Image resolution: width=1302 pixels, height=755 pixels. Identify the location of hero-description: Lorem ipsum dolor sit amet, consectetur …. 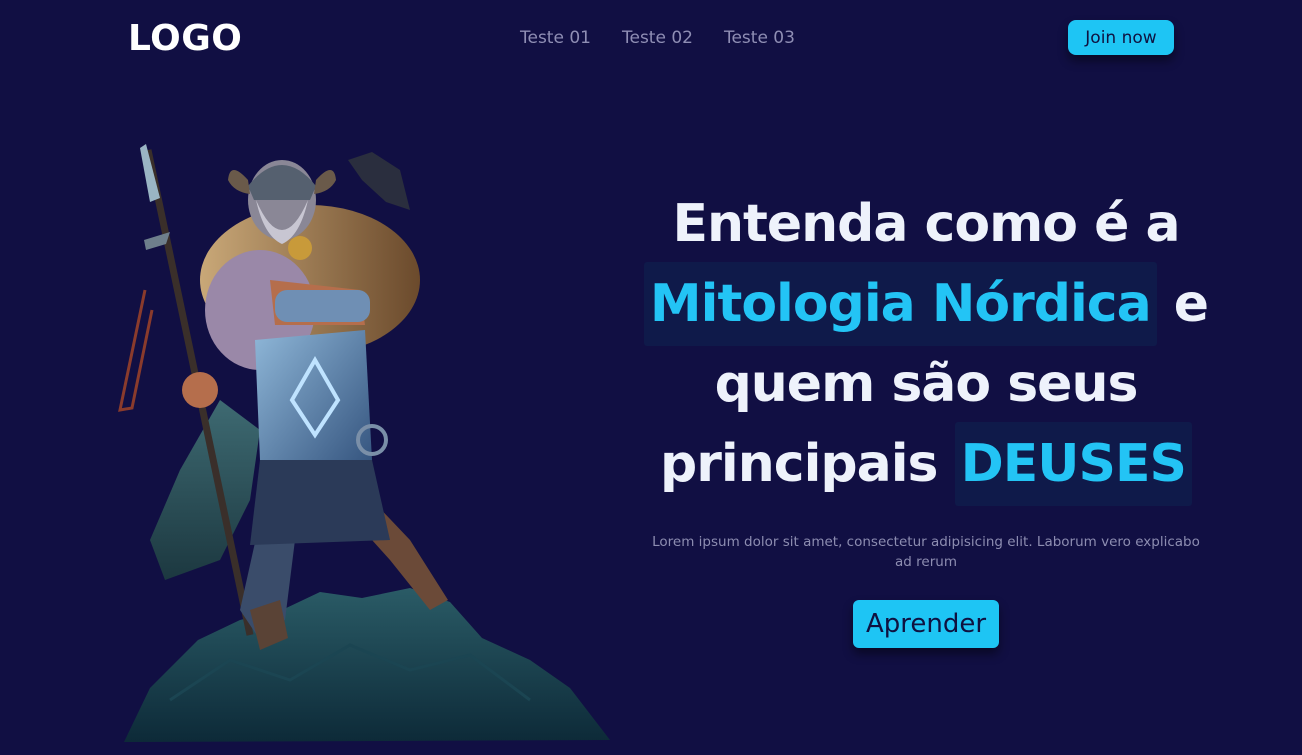
(926, 552).